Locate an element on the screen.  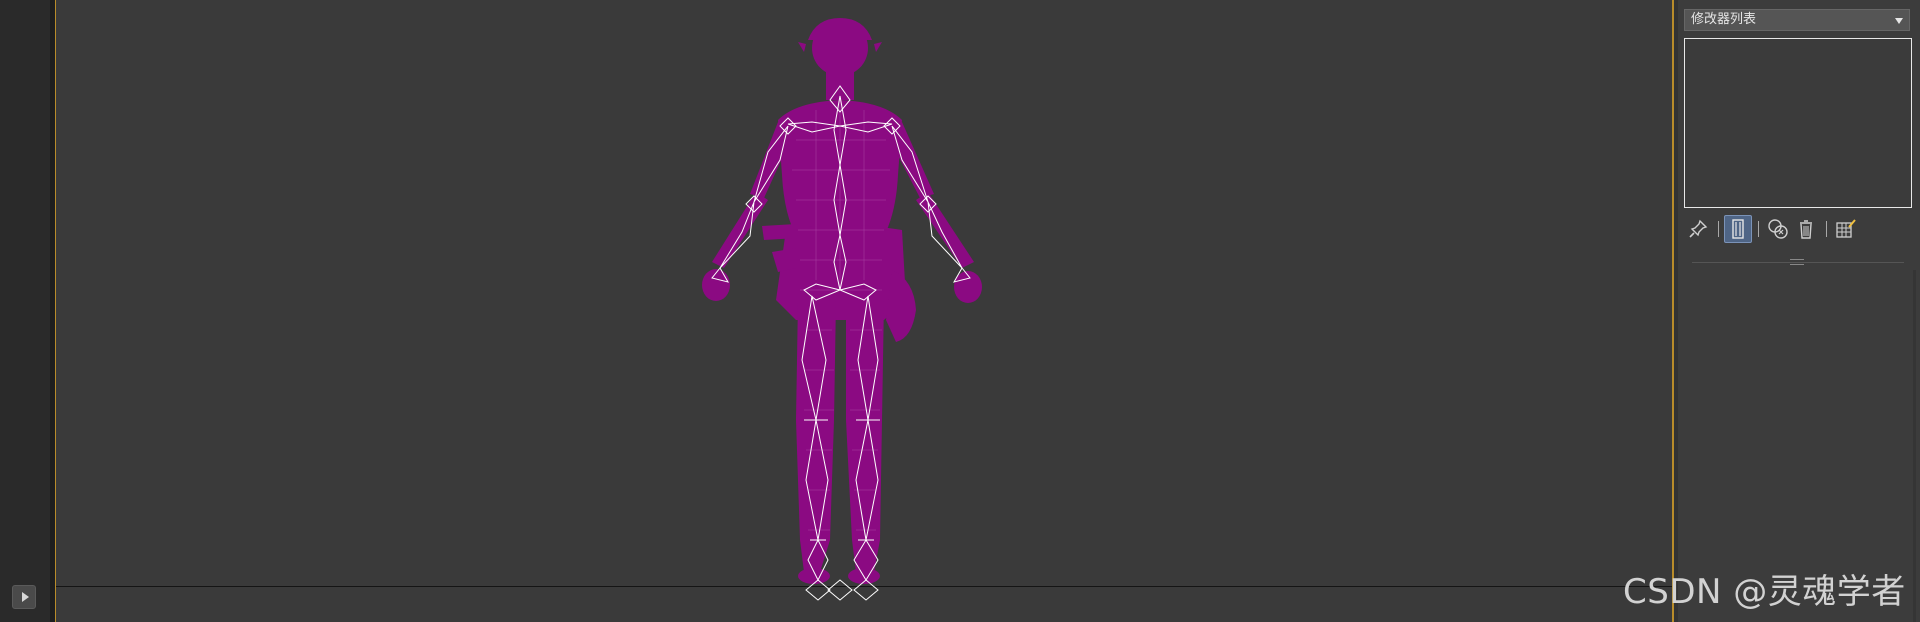
make-unique-button is located at coordinates (1778, 229).